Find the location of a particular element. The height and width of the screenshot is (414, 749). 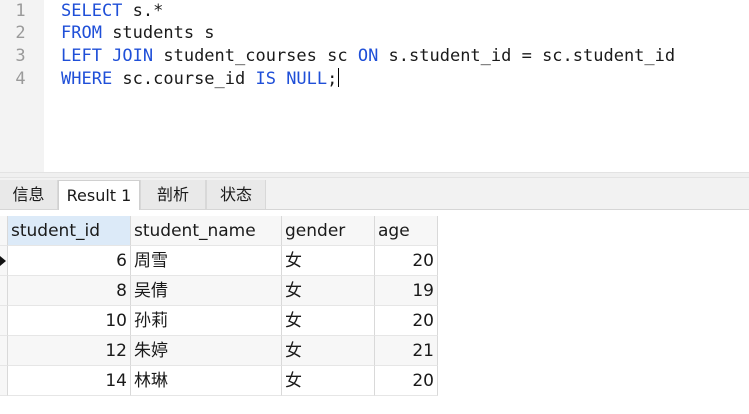

code-text: FROM students s is located at coordinates (138, 33).